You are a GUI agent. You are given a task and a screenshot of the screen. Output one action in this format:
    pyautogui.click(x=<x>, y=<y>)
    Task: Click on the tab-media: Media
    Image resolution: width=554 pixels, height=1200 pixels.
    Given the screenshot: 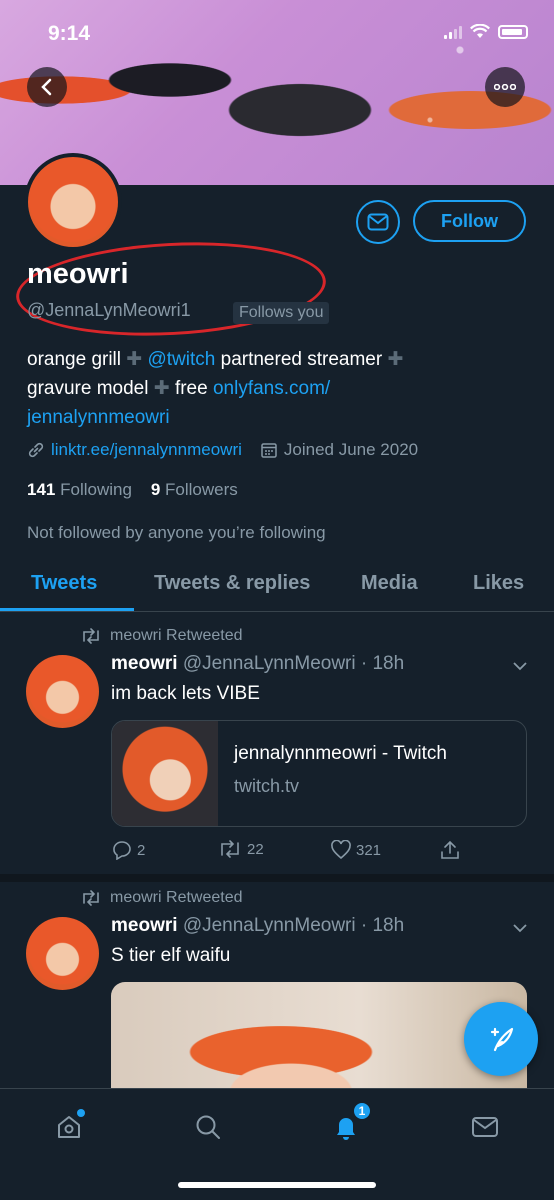 What is the action you would take?
    pyautogui.click(x=389, y=583)
    